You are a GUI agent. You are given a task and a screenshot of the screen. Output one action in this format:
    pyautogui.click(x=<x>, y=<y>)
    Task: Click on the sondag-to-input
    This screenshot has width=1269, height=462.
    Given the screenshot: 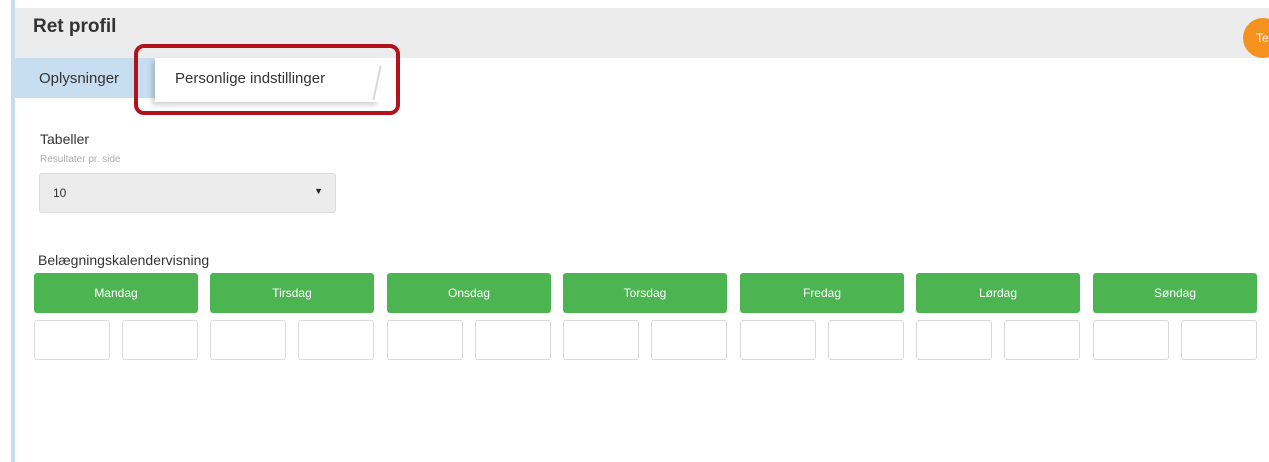 What is the action you would take?
    pyautogui.click(x=1219, y=340)
    